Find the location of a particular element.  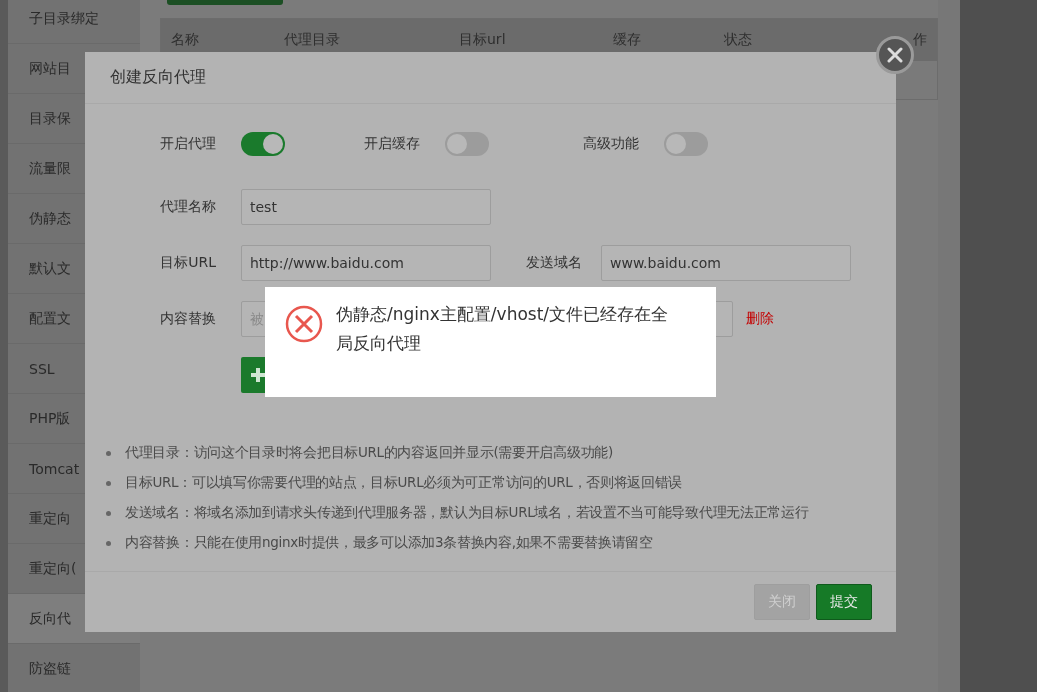

switch-label: 开启代理 is located at coordinates (187, 144).